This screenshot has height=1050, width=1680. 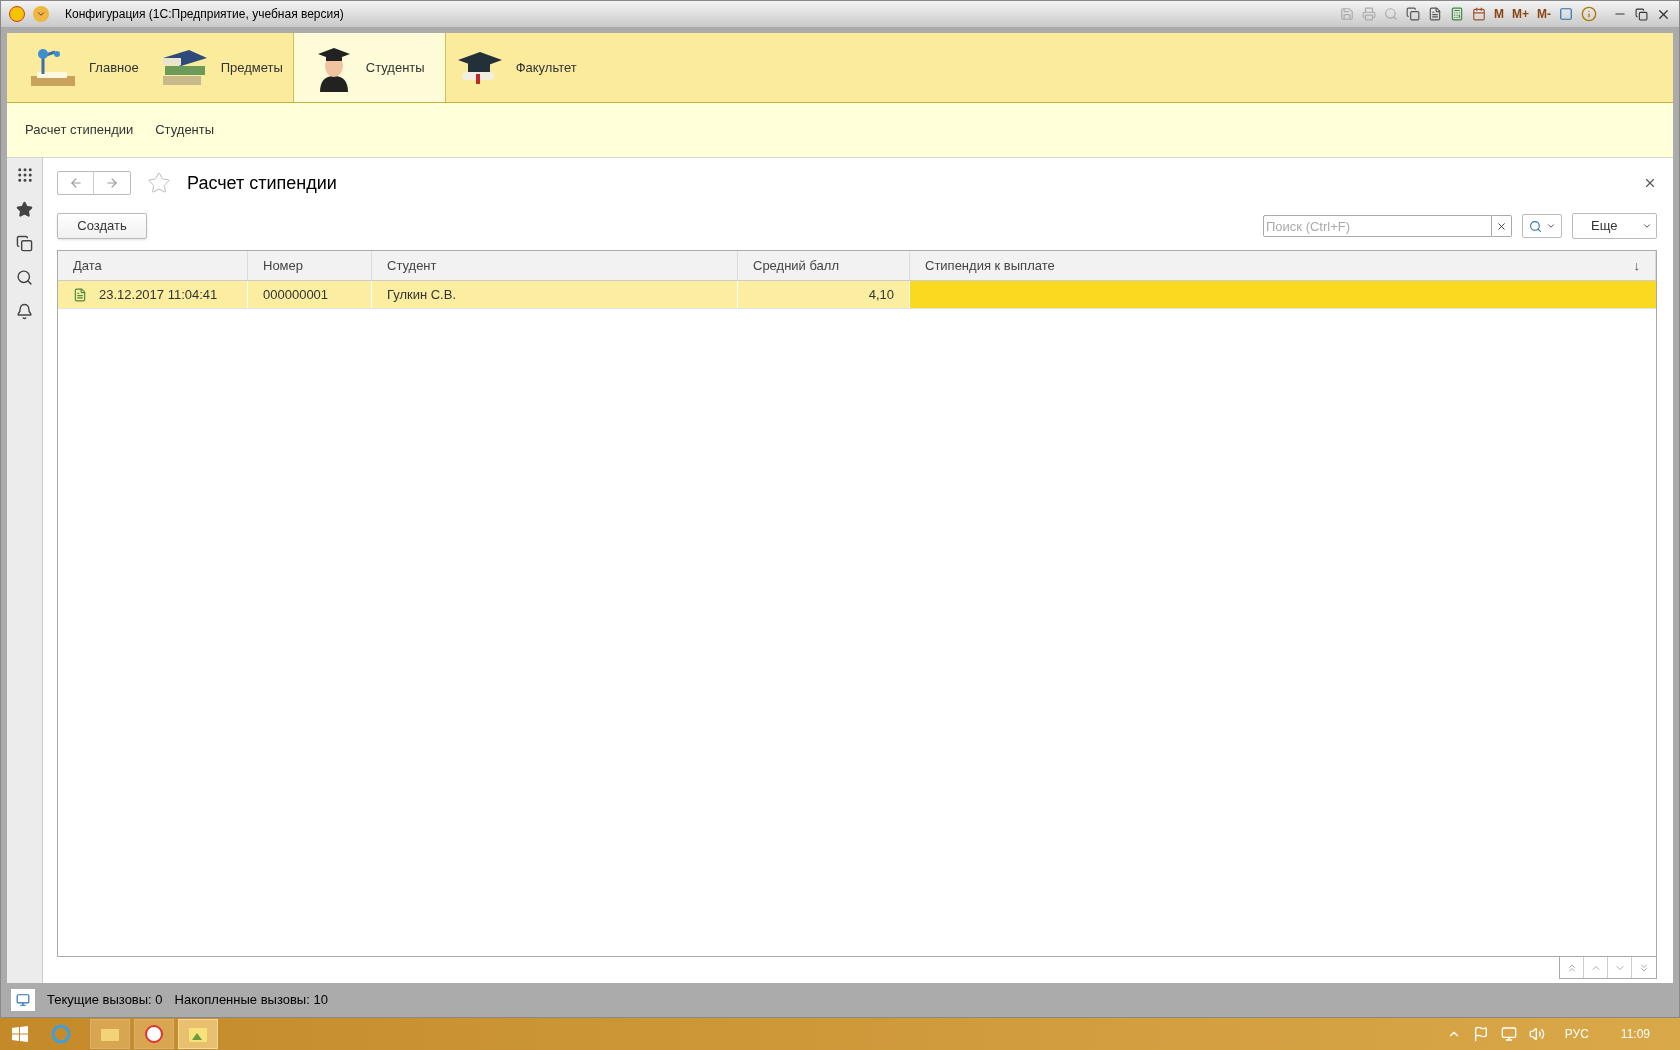 I want to click on search-field: Поиск (Ctrl+F), so click(x=1377, y=226).